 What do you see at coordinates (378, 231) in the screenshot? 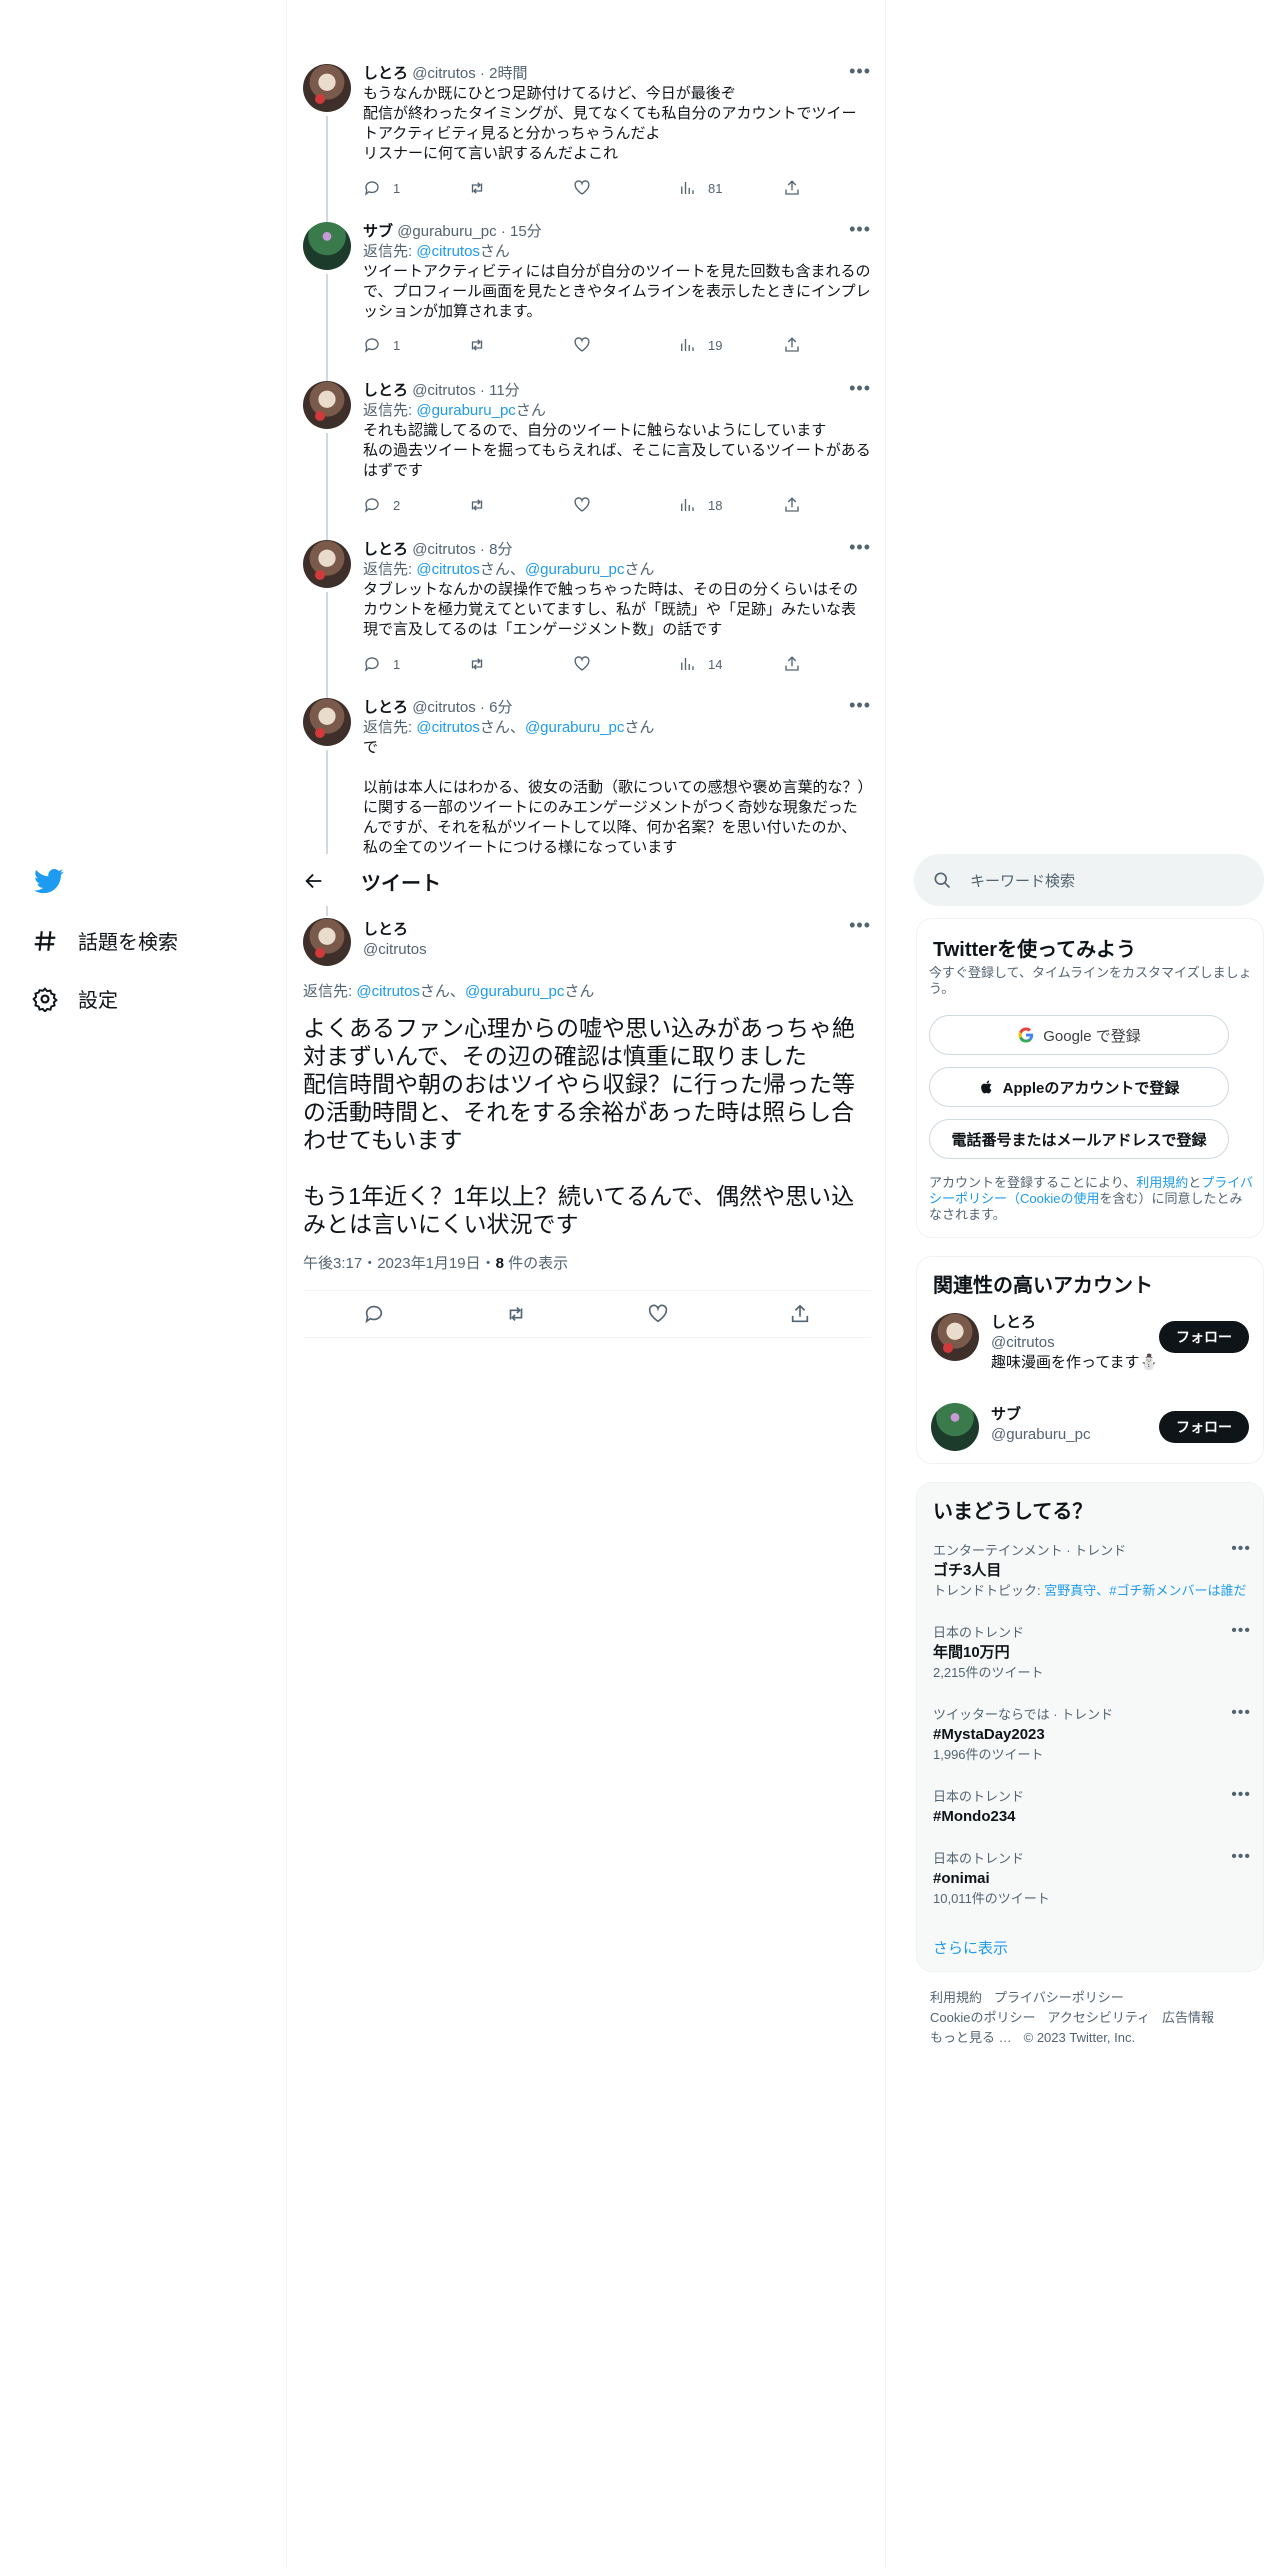
I see `author-name: サブ` at bounding box center [378, 231].